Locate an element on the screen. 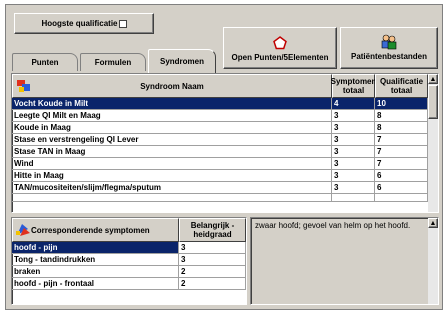 This screenshot has height=315, width=448. scroll-thumb is located at coordinates (433, 102).